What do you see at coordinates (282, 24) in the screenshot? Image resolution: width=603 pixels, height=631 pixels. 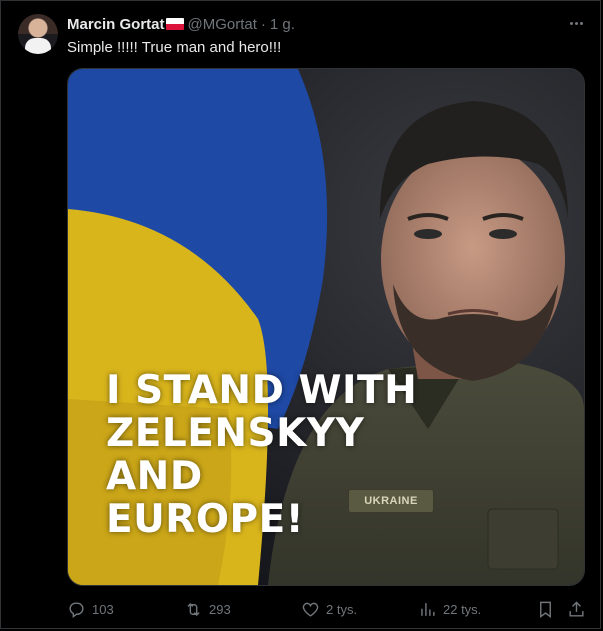 I see `timestamp: 1 g.` at bounding box center [282, 24].